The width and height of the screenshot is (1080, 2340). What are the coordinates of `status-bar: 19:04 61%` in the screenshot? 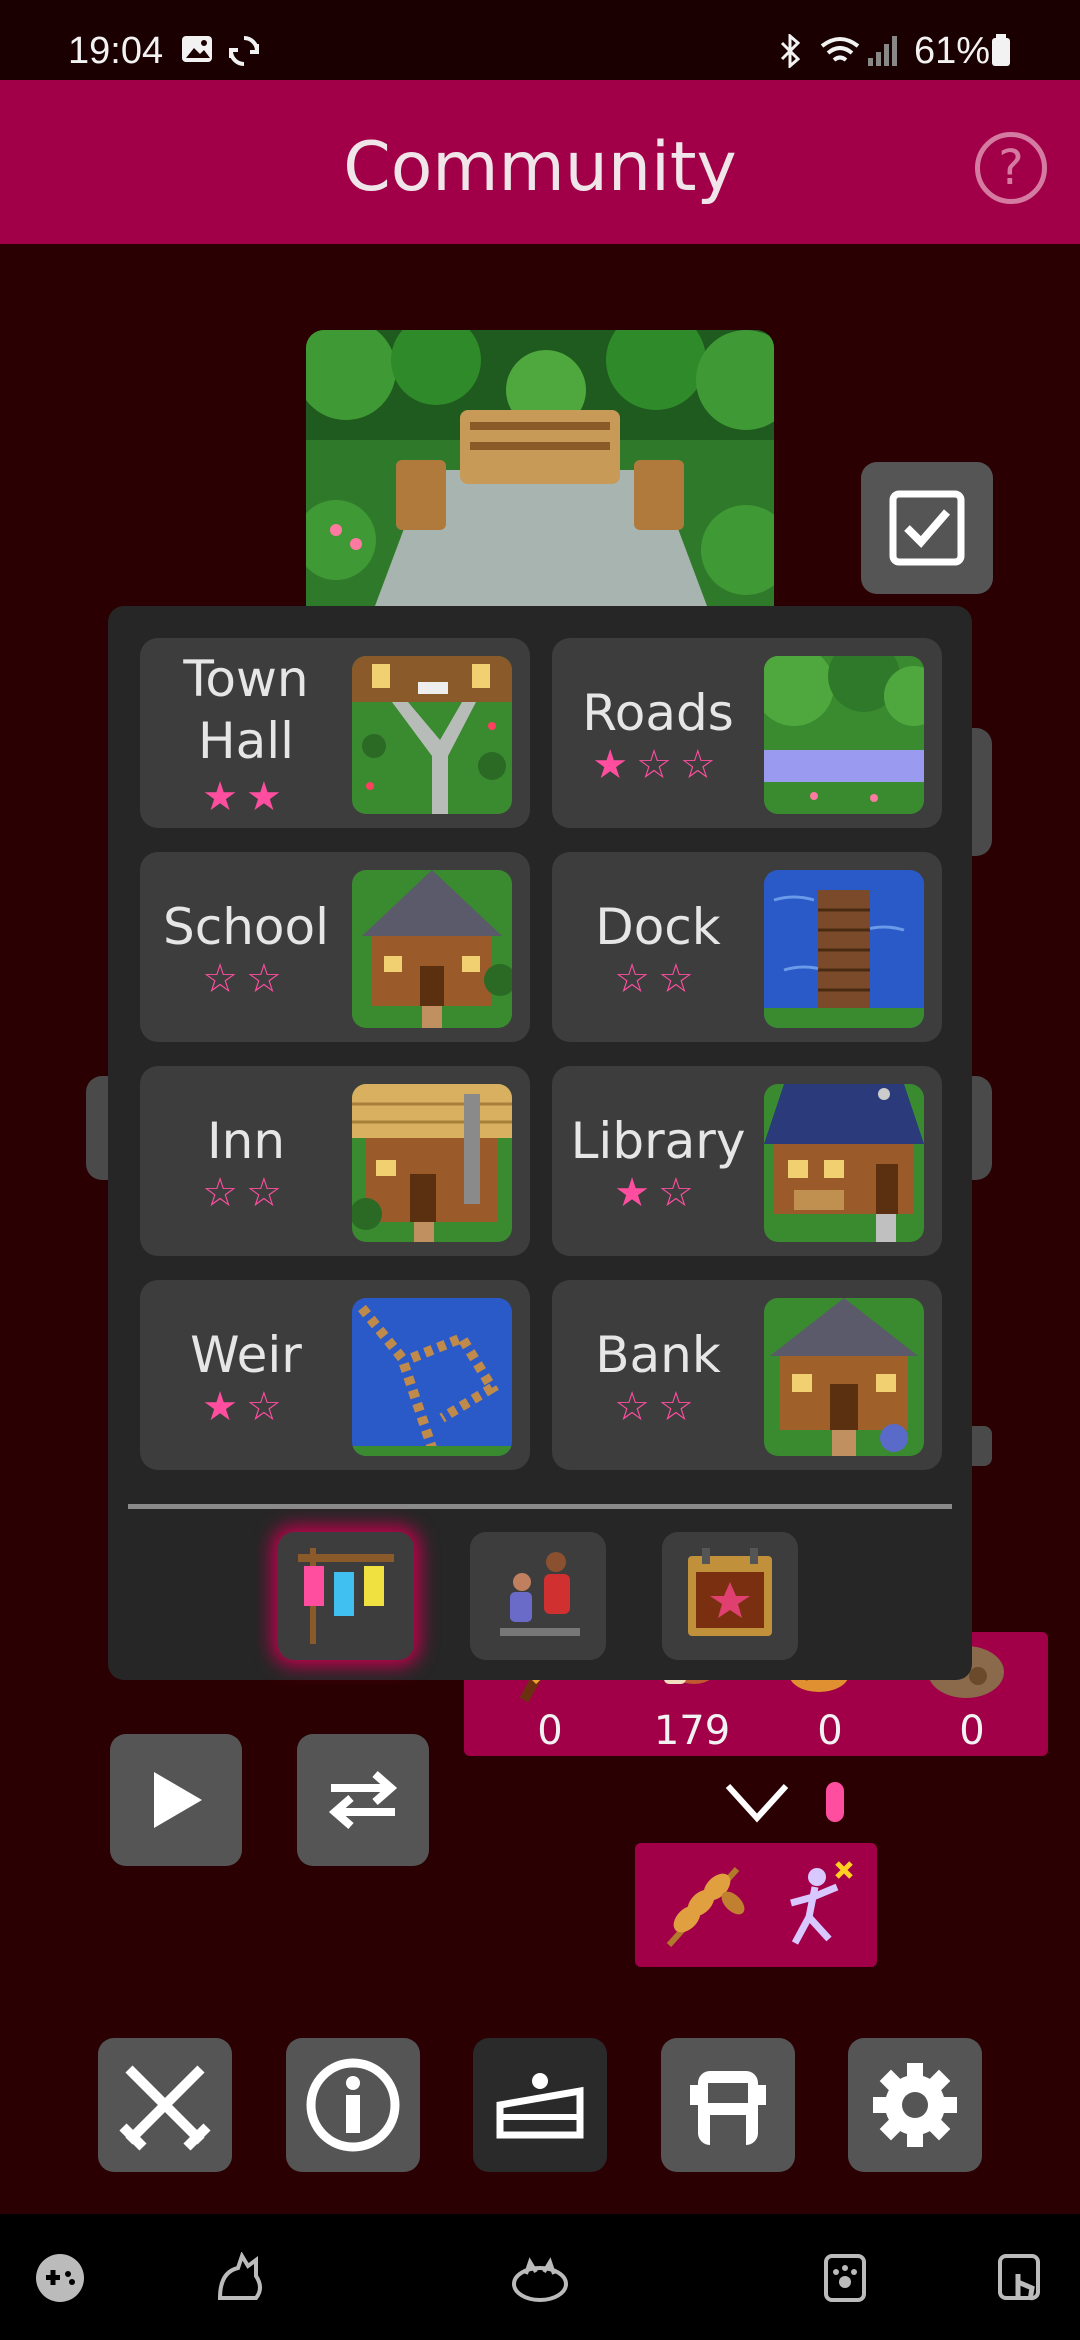 It's located at (540, 40).